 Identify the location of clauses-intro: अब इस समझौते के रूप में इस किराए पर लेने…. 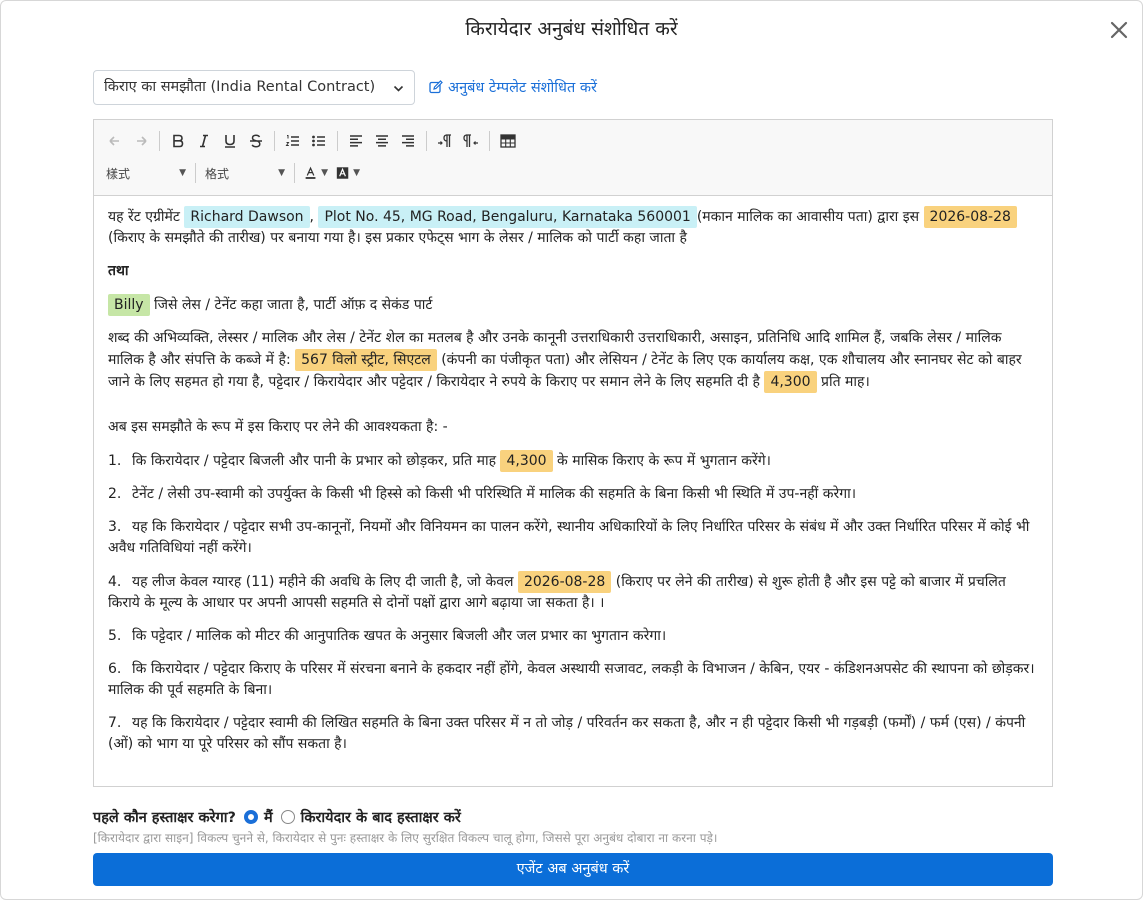
(278, 427).